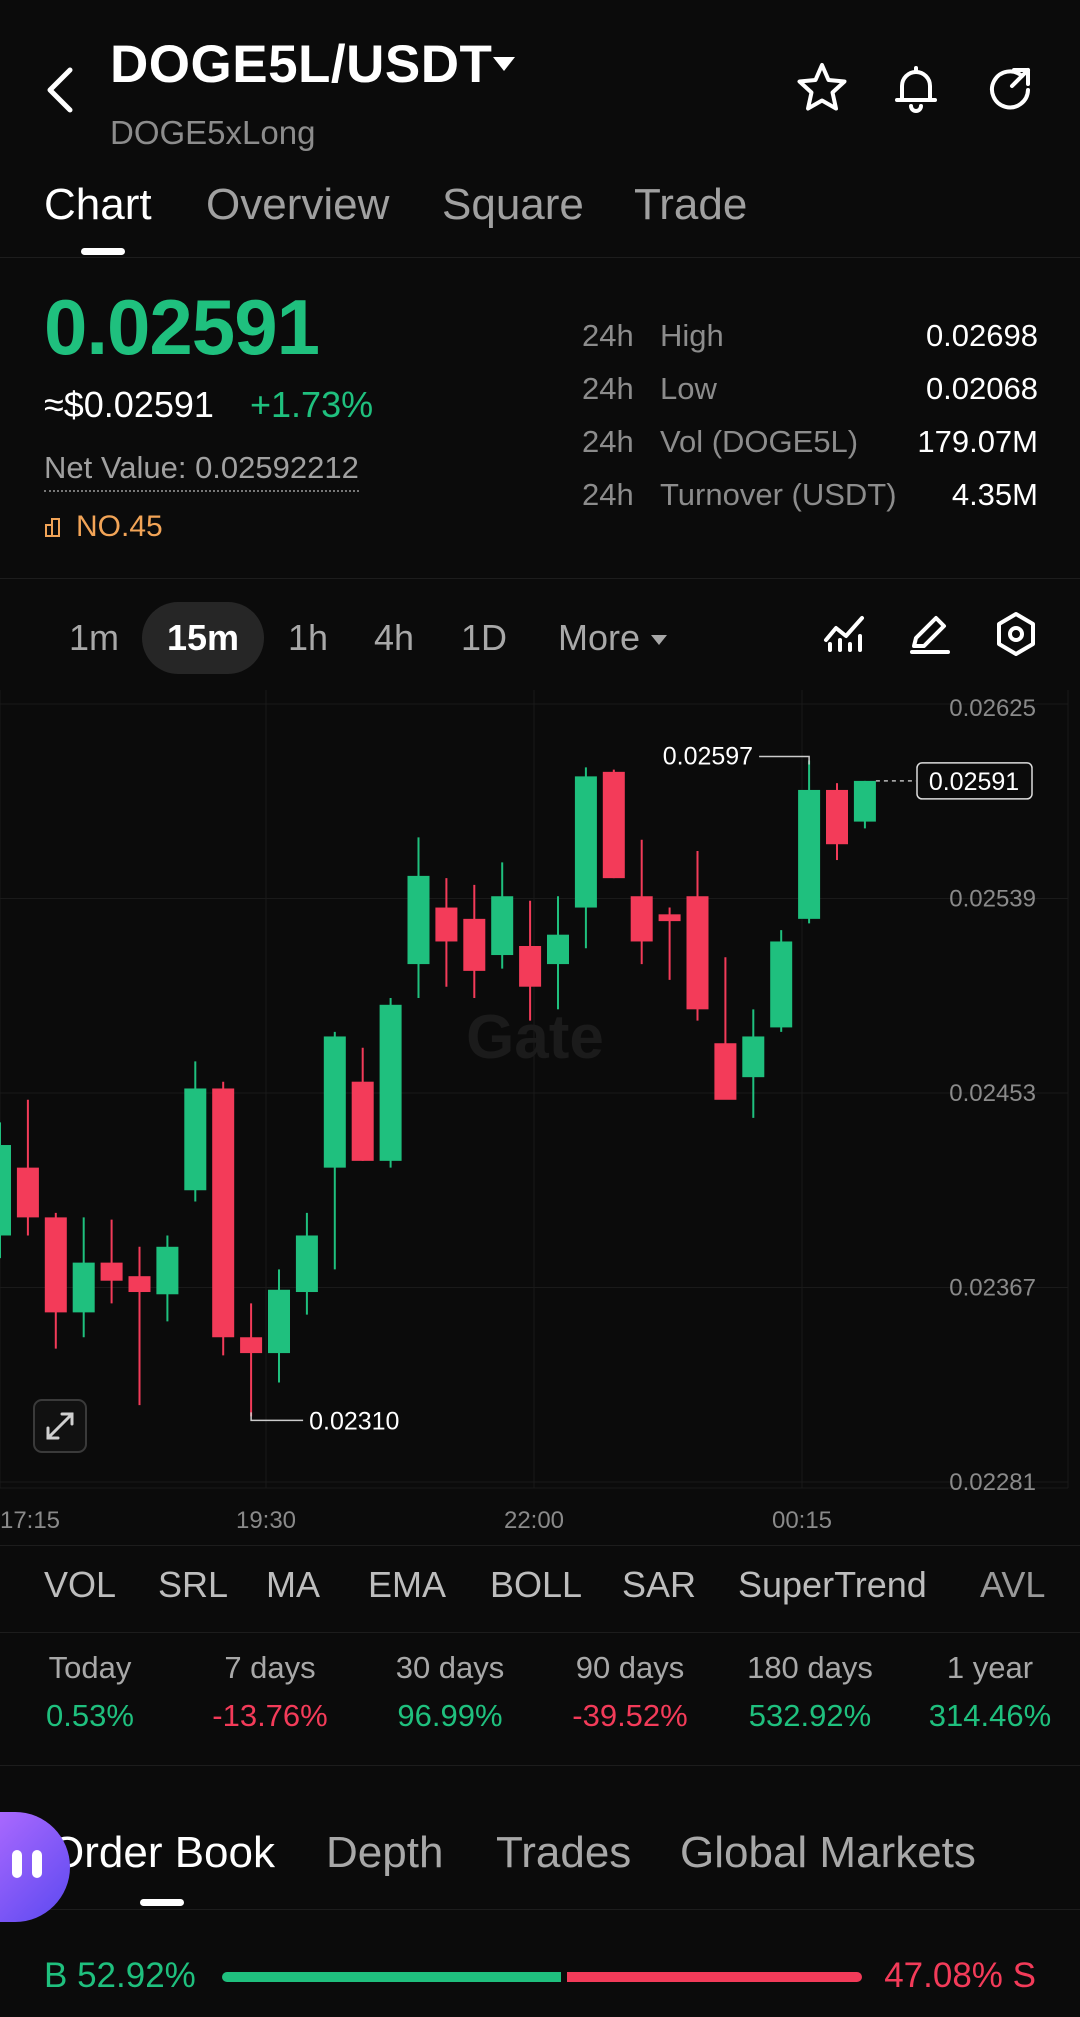  I want to click on rank-label: NO.45, so click(119, 526).